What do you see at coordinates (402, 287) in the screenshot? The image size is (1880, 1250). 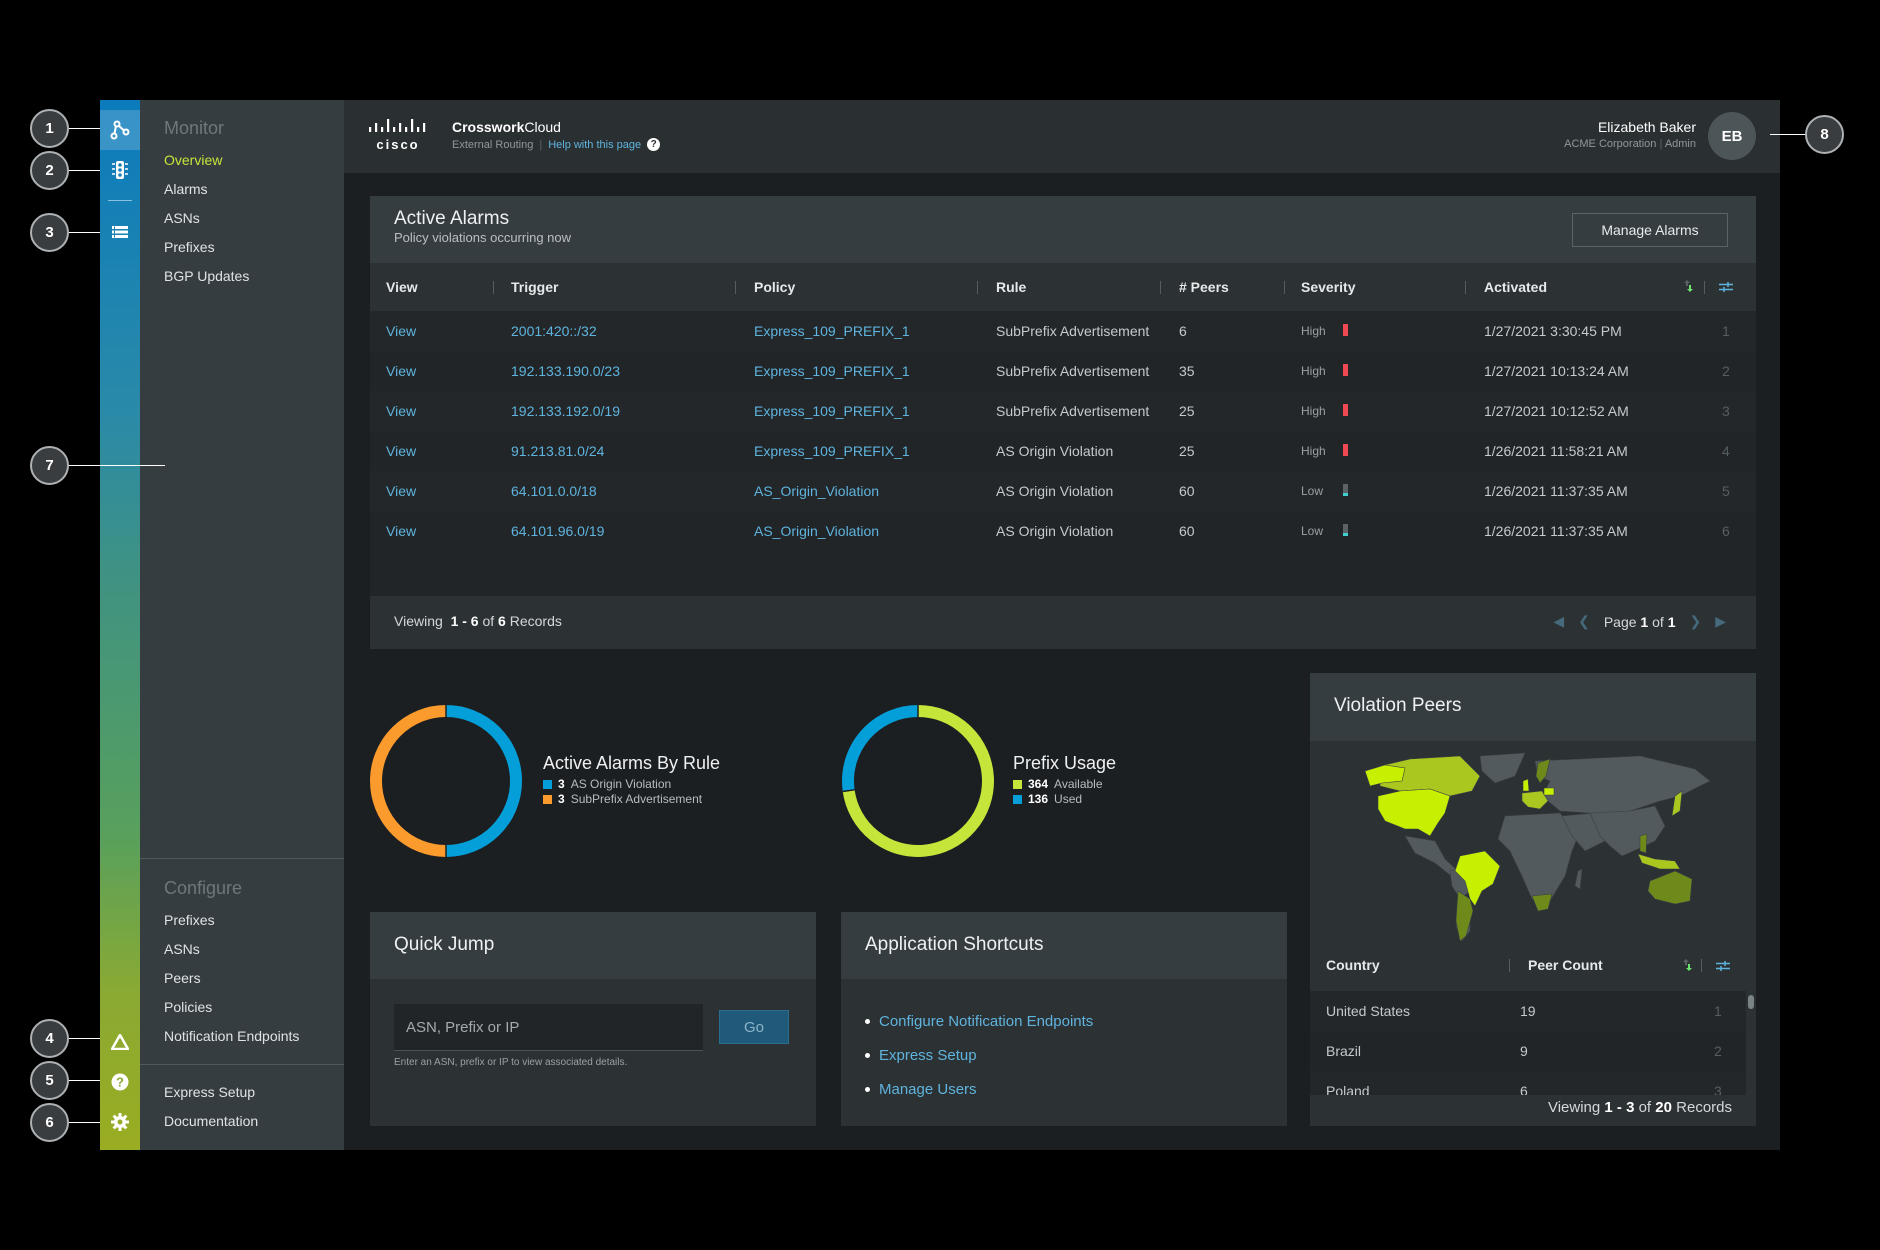 I see `column-header-view: View` at bounding box center [402, 287].